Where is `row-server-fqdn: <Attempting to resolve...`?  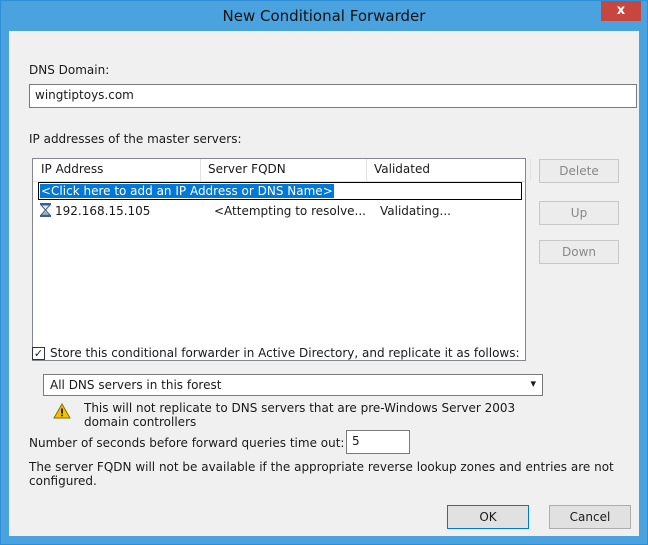
row-server-fqdn: <Attempting to resolve... is located at coordinates (290, 211).